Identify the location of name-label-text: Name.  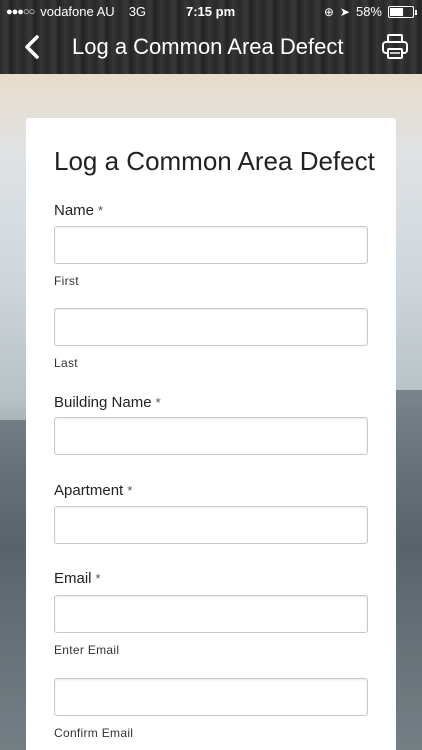
(74, 210).